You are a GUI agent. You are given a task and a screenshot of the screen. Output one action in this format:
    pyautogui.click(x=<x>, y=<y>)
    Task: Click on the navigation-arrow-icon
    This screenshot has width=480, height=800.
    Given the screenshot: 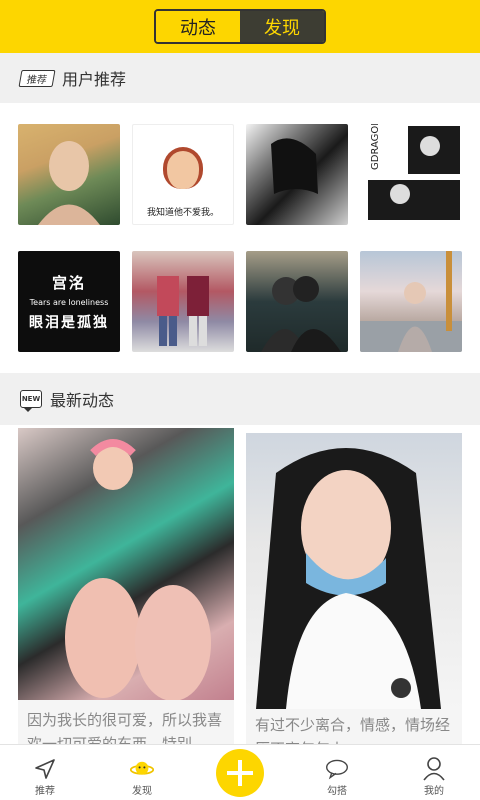 What is the action you would take?
    pyautogui.click(x=45, y=769)
    